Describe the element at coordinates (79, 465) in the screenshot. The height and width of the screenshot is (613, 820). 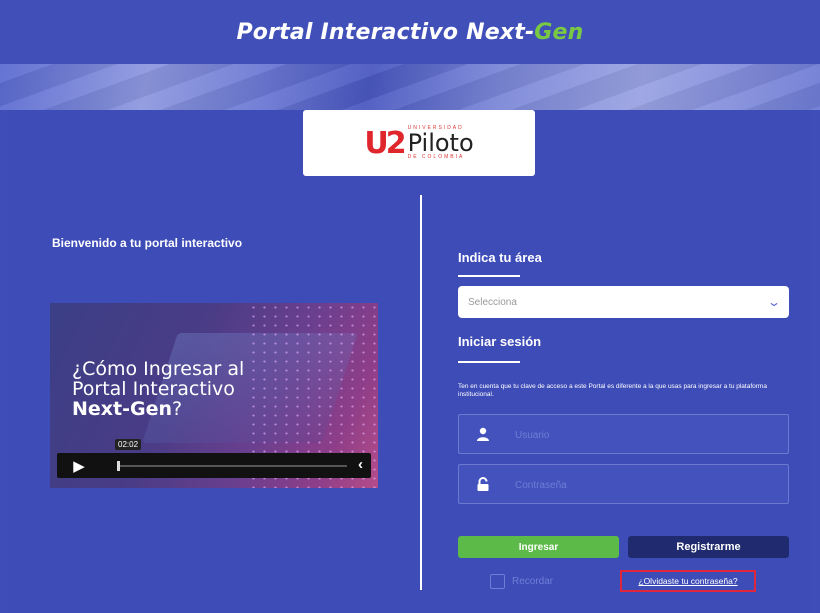
I see `play-icon: ▶` at that location.